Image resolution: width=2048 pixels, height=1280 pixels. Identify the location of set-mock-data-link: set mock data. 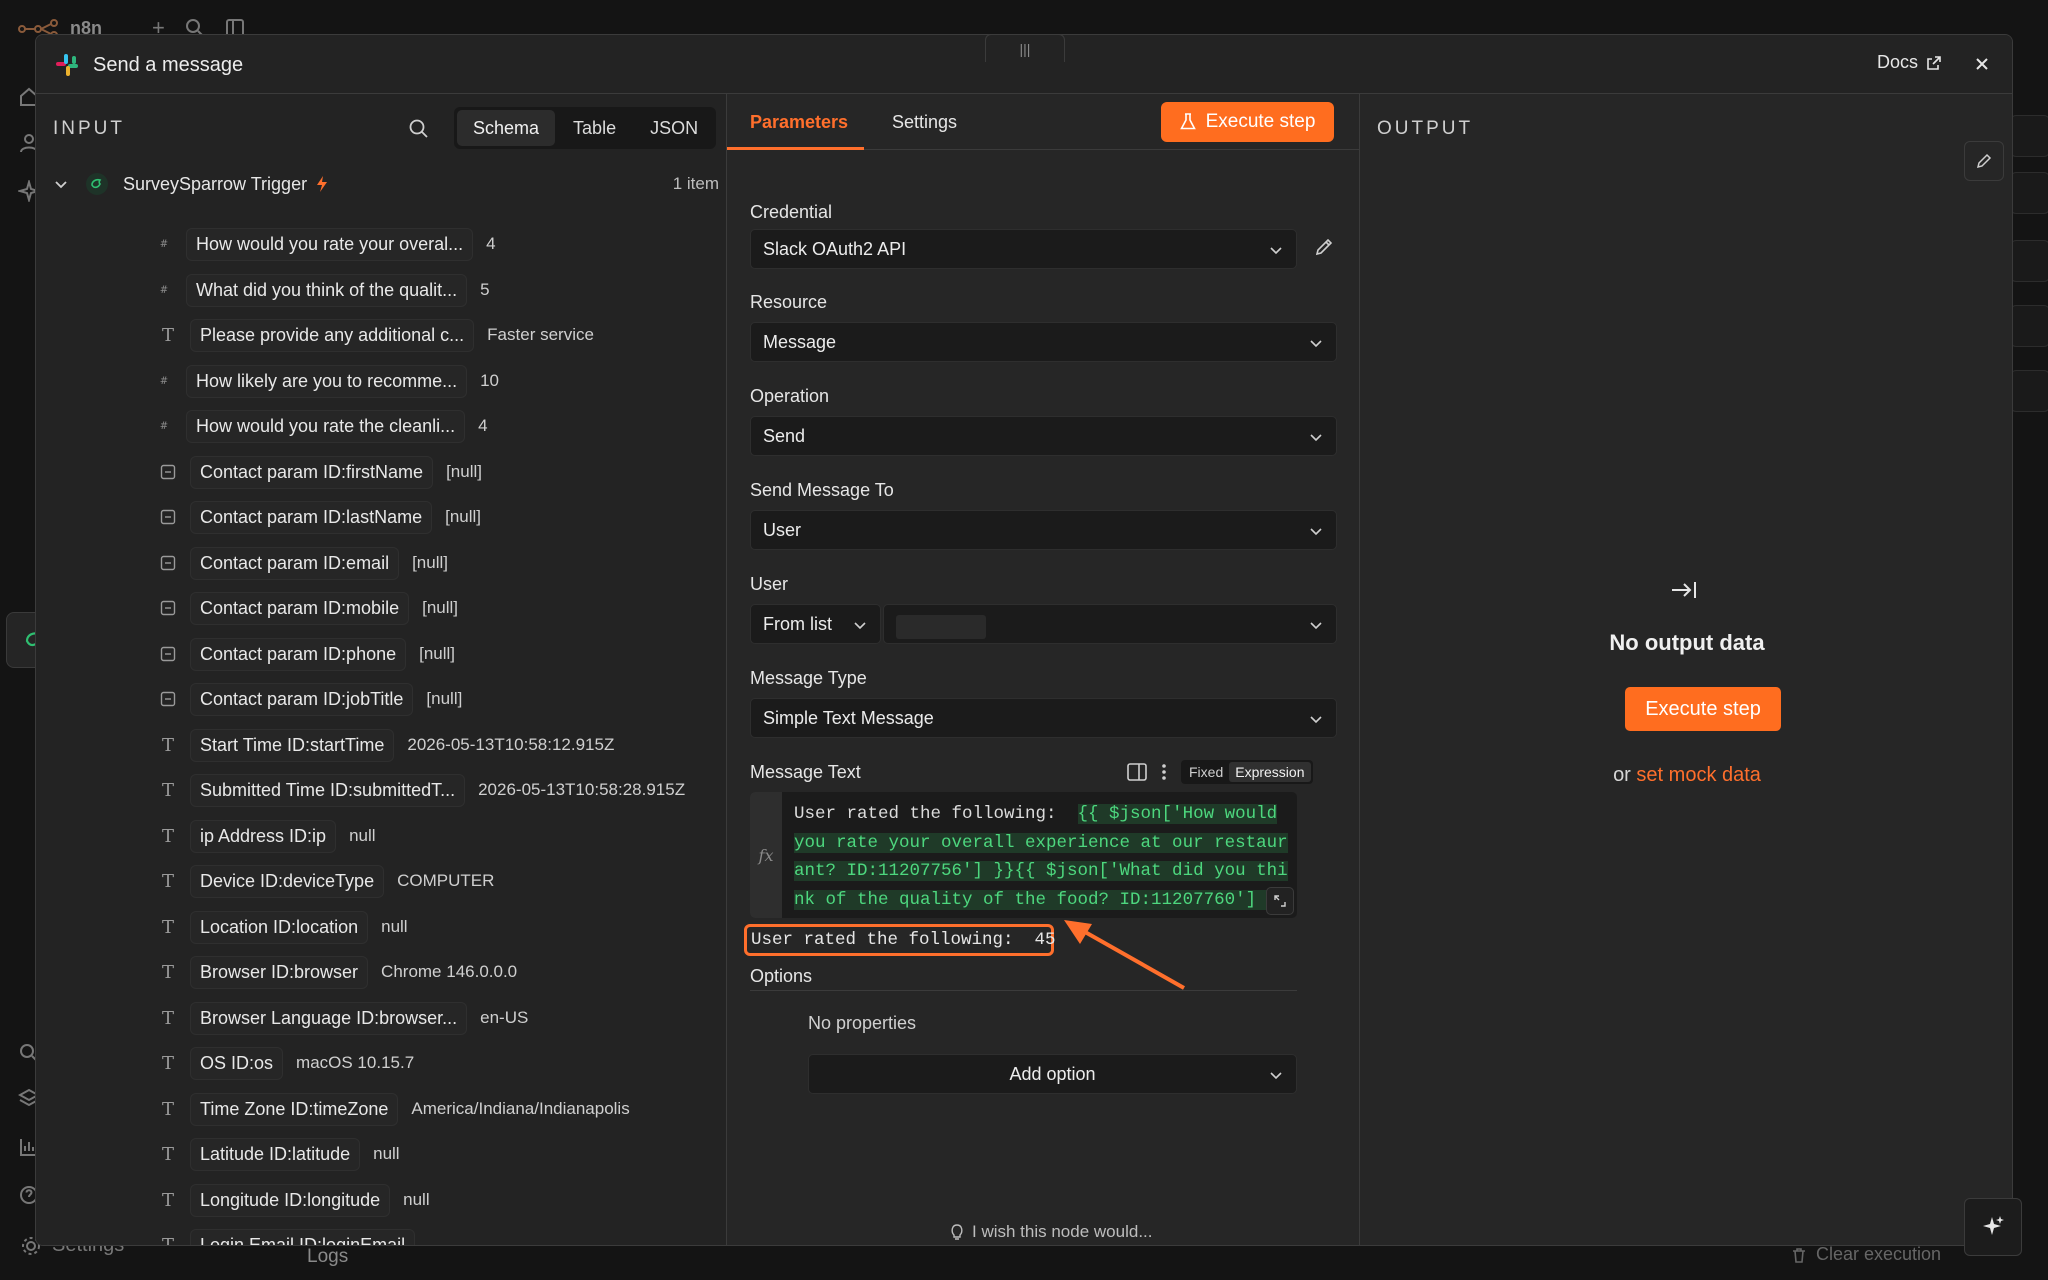
(1698, 775).